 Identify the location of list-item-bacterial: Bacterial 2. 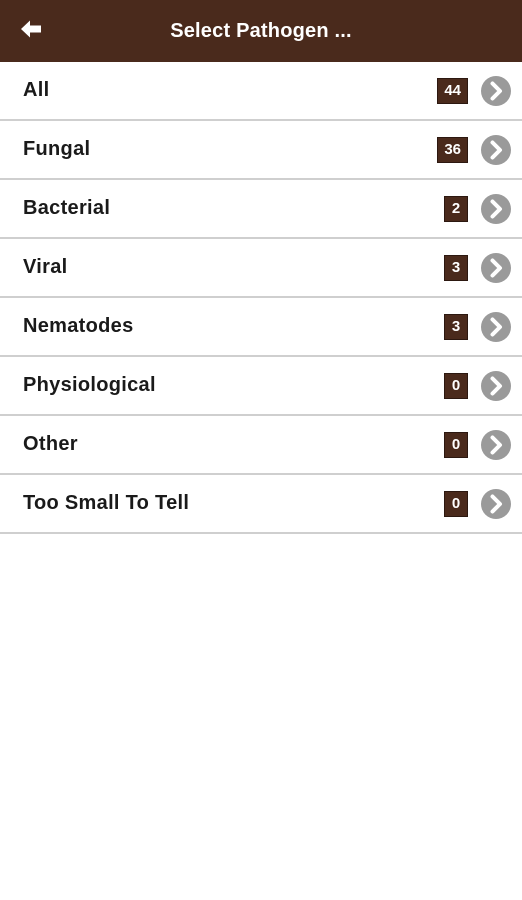
(261, 209).